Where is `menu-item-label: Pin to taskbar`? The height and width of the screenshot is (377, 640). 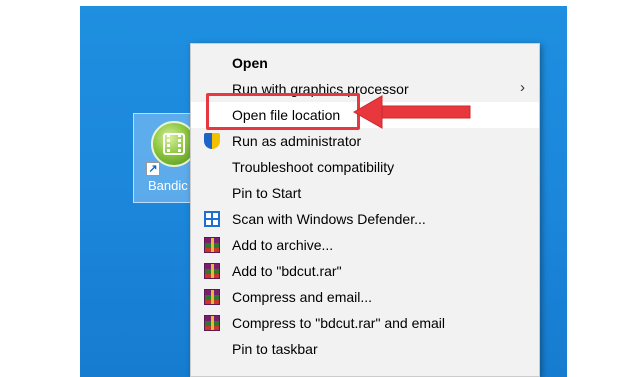 menu-item-label: Pin to taskbar is located at coordinates (275, 349).